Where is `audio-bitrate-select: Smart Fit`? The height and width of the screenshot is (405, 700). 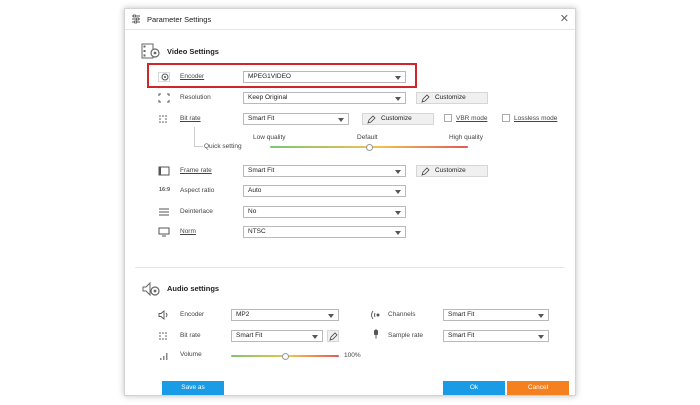
audio-bitrate-select: Smart Fit is located at coordinates (277, 336).